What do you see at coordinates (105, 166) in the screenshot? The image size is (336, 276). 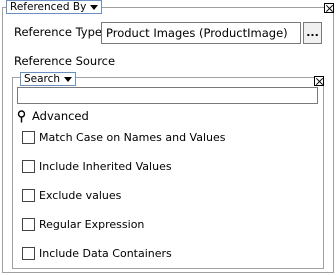 I see `include-inherited-label: Include Inherited Values` at bounding box center [105, 166].